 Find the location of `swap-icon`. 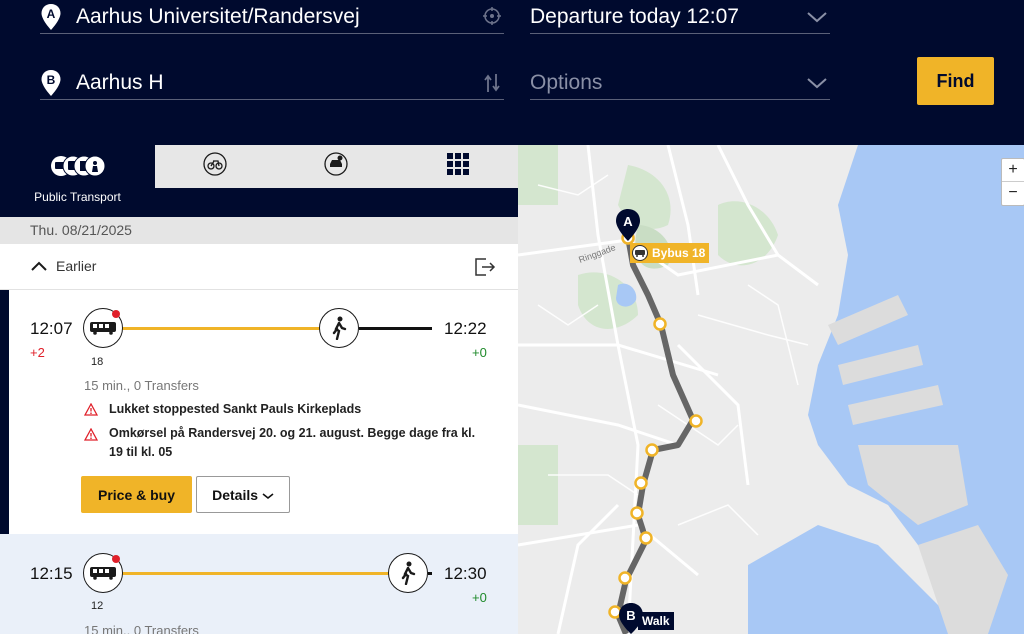

swap-icon is located at coordinates (492, 85).